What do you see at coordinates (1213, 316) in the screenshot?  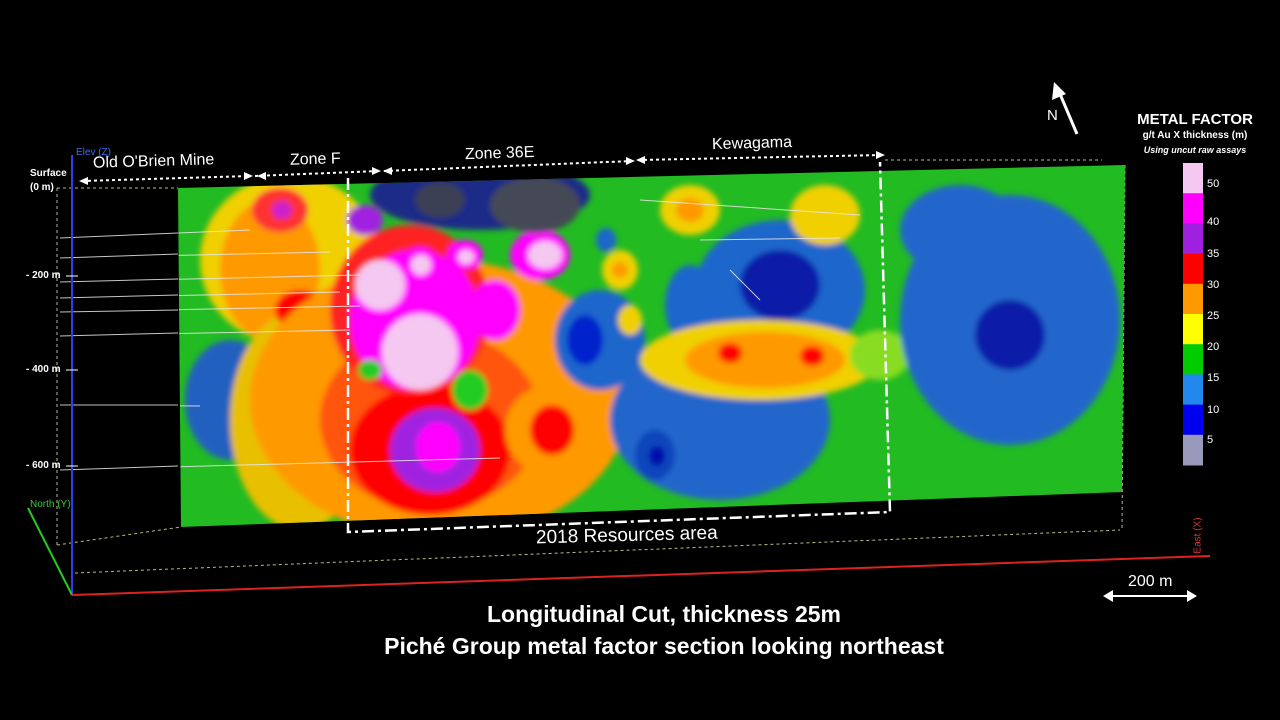 I see `legend-tick-label: 25` at bounding box center [1213, 316].